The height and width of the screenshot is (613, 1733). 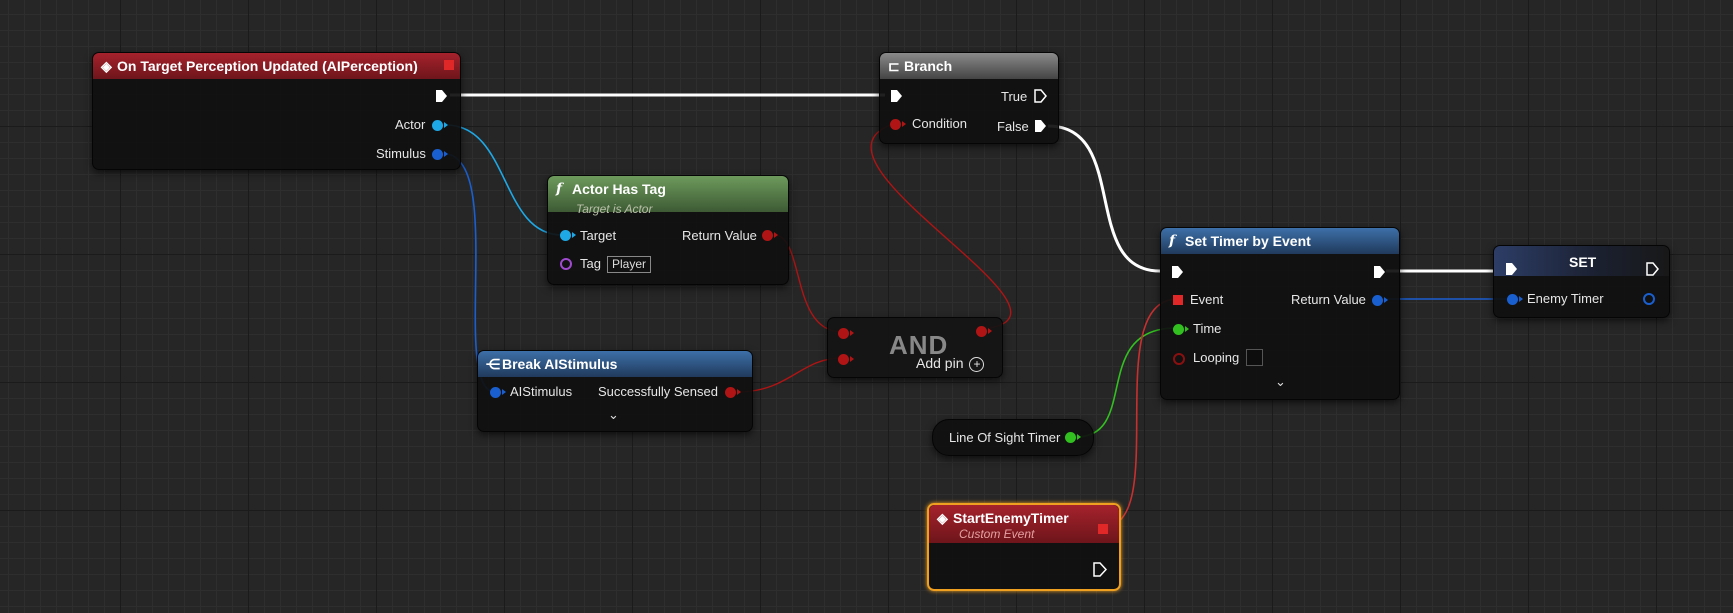 What do you see at coordinates (939, 123) in the screenshot?
I see `condition-pin-label: Condition` at bounding box center [939, 123].